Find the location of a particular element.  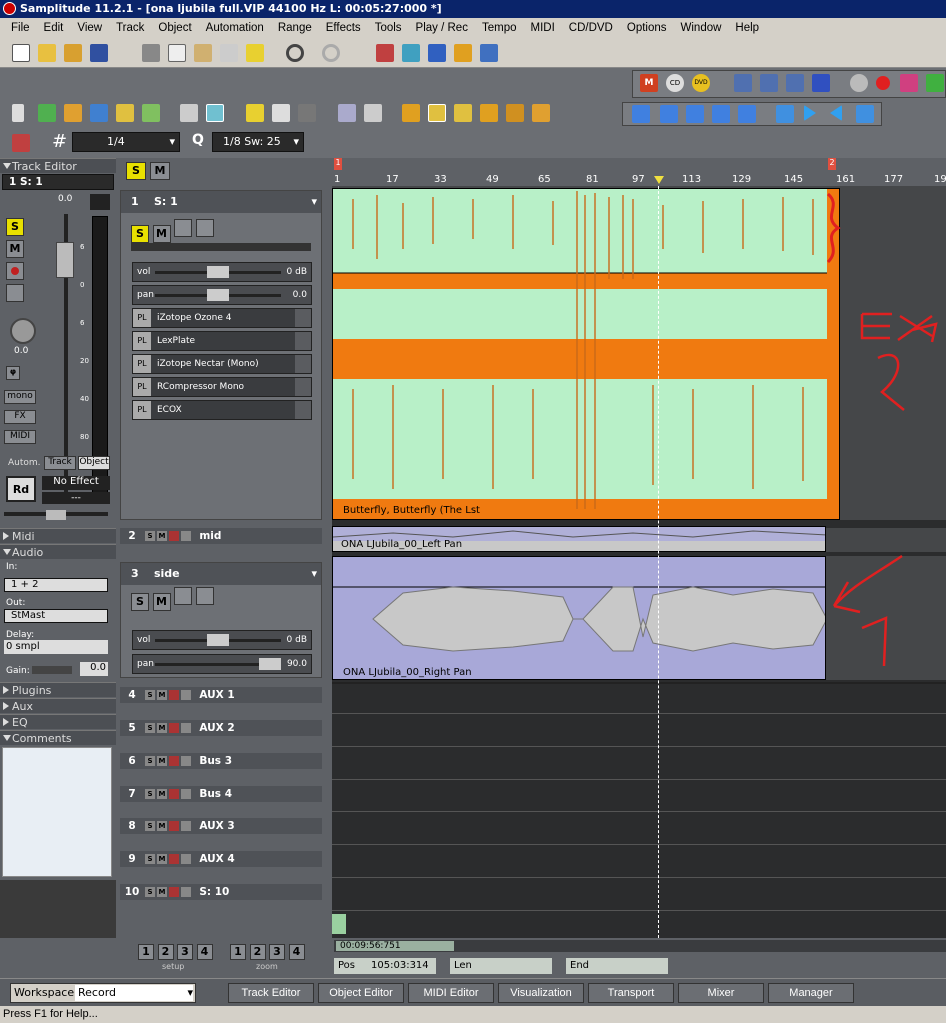

manager-tab: Manager is located at coordinates (811, 993).